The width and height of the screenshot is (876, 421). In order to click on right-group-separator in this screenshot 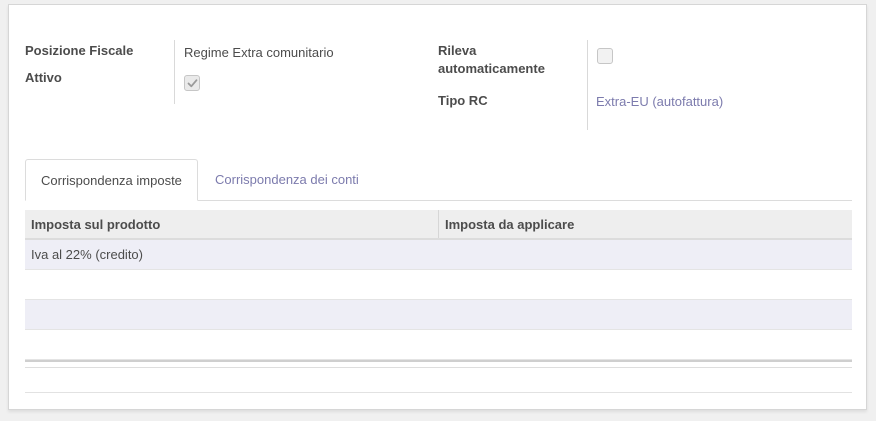, I will do `click(587, 85)`.